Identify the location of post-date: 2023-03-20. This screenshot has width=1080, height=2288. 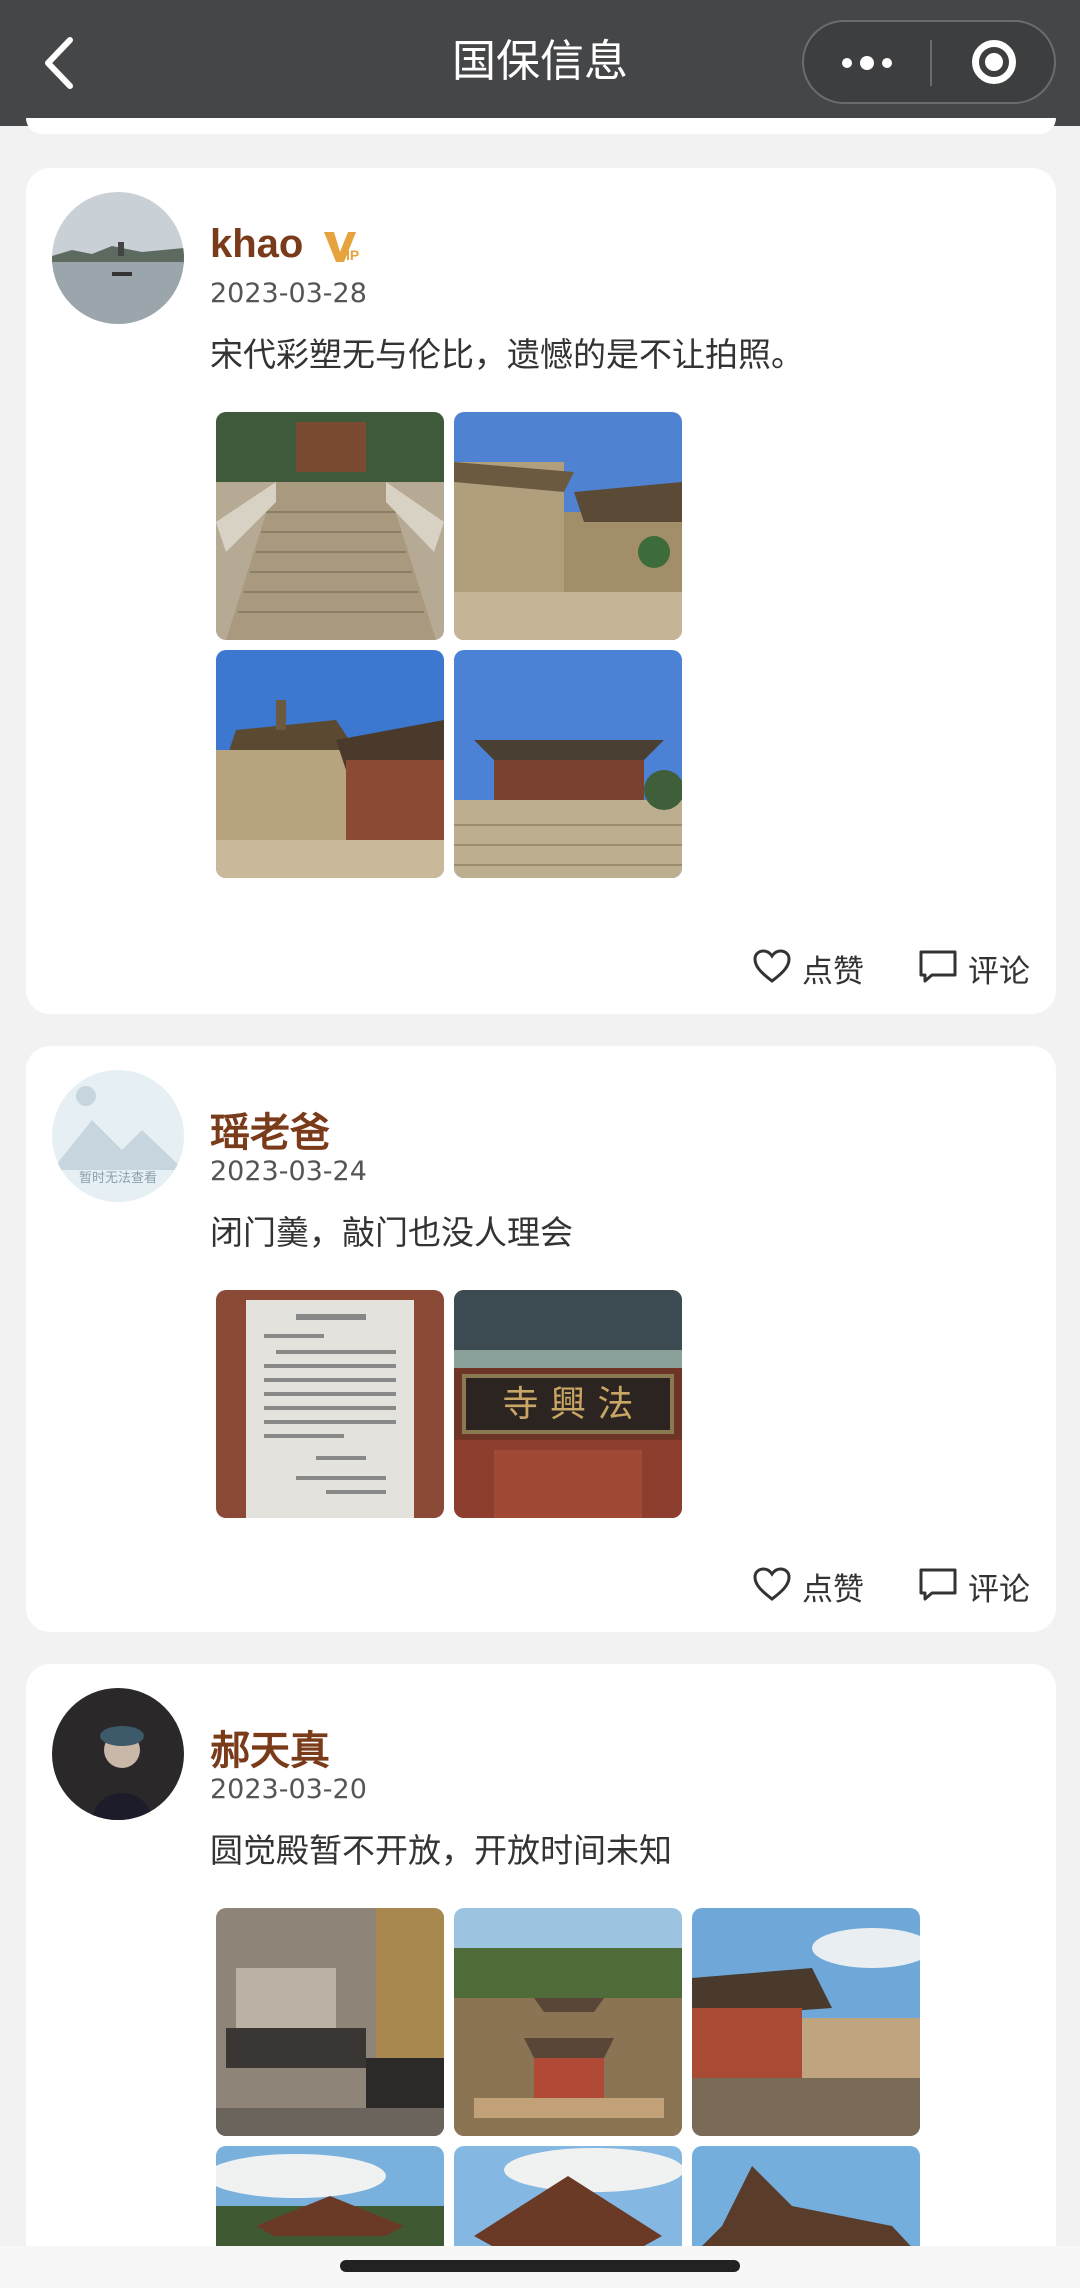
(288, 1789).